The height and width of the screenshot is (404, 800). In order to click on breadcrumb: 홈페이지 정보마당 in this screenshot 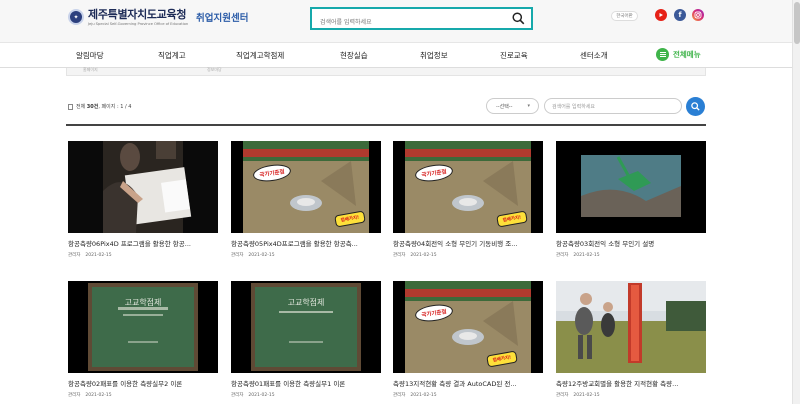, I will do `click(386, 71)`.